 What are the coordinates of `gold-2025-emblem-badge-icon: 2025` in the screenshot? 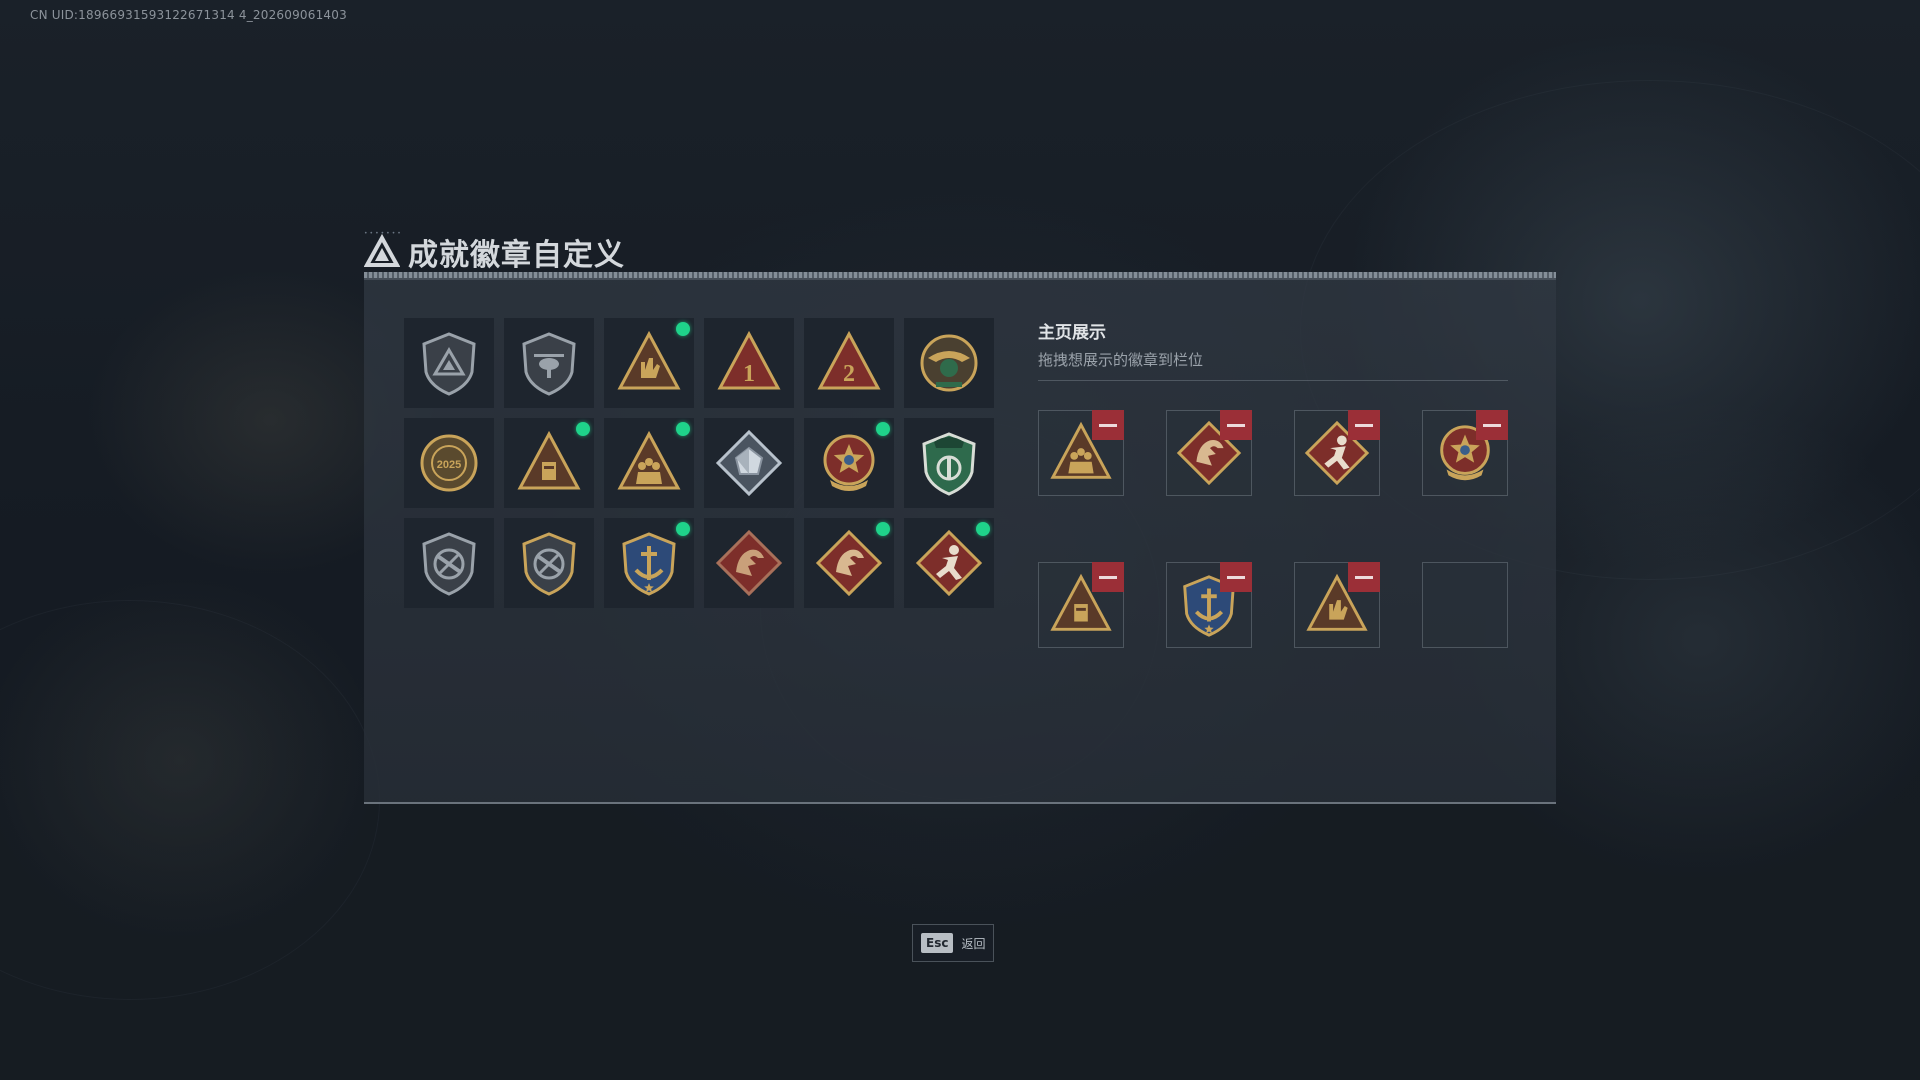 It's located at (449, 463).